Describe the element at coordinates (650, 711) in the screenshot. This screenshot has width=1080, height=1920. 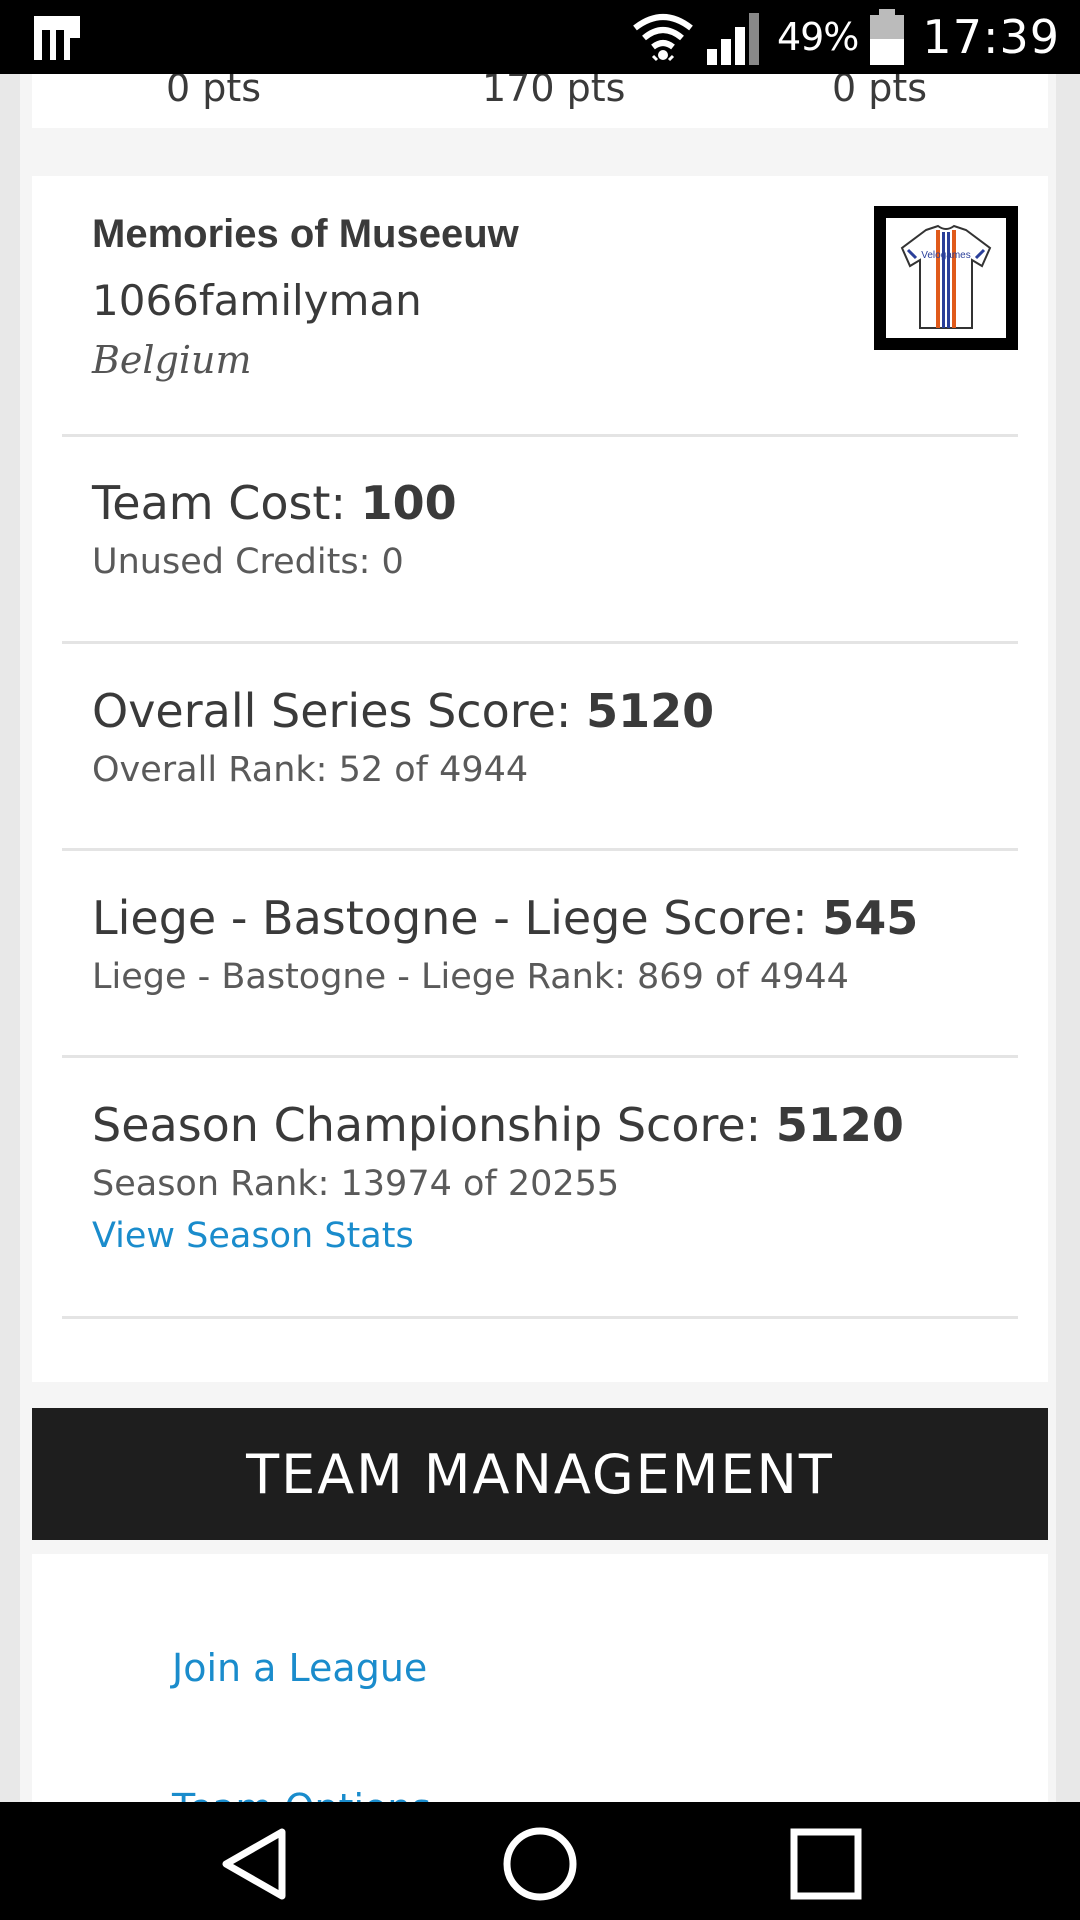
I see `overall-score-value: 5120` at that location.